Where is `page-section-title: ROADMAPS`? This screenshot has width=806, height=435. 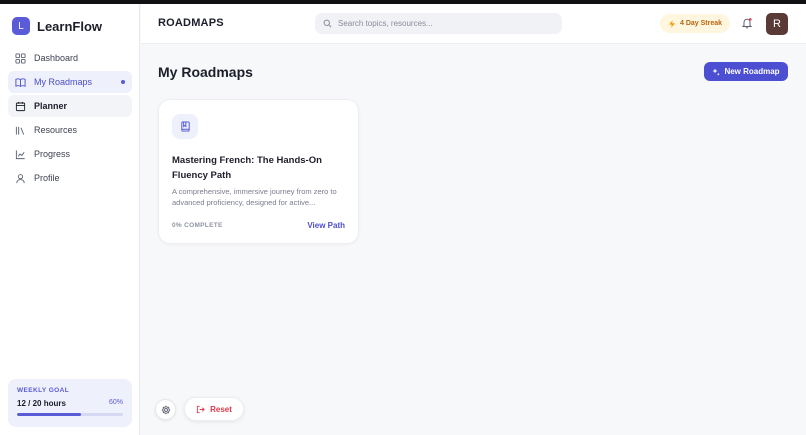 page-section-title: ROADMAPS is located at coordinates (191, 23).